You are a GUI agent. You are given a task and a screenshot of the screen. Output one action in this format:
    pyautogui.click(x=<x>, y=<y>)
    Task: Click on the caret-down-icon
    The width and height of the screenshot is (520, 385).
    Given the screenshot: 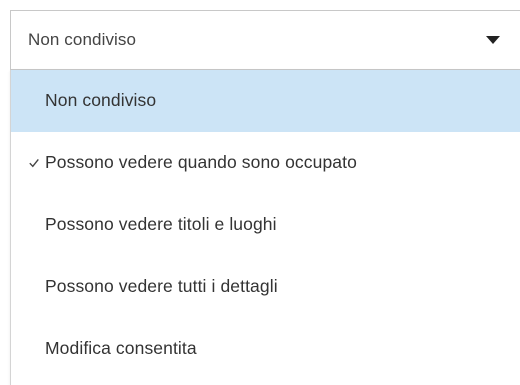 What is the action you would take?
    pyautogui.click(x=493, y=40)
    